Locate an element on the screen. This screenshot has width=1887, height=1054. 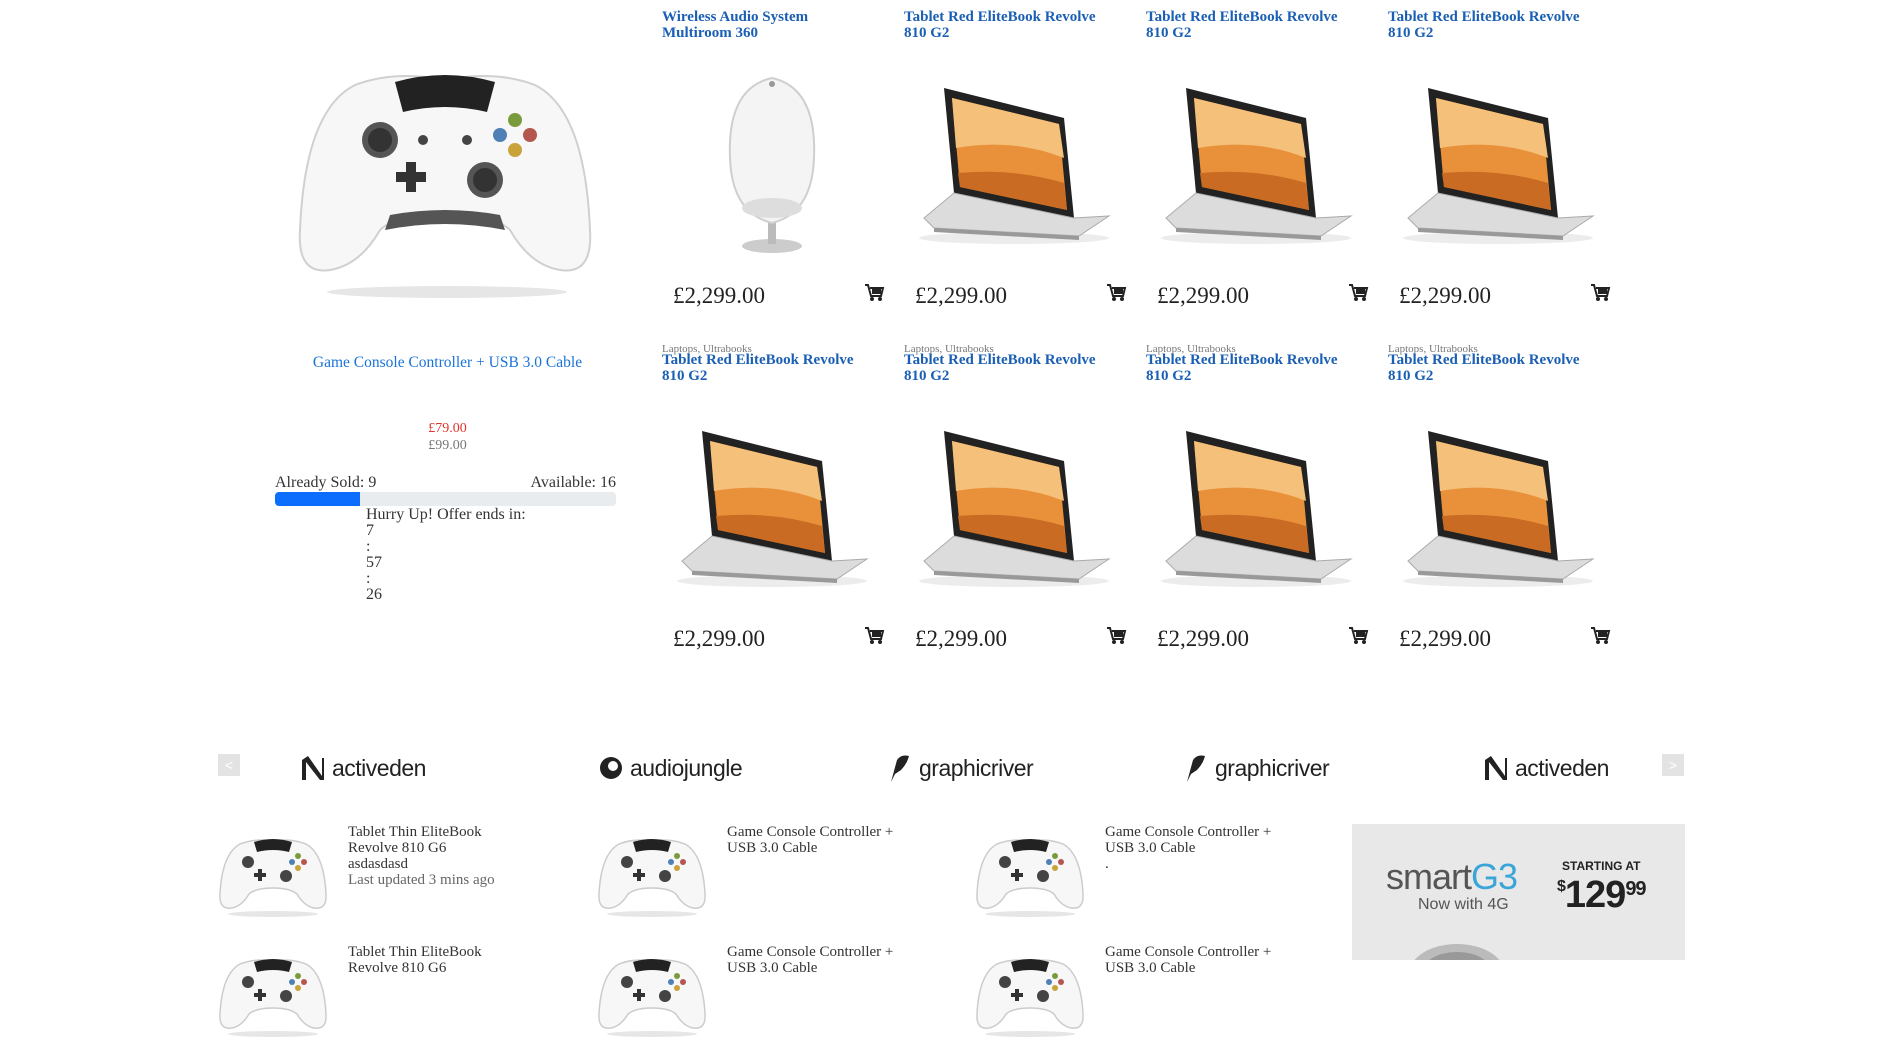
list-item-text: Game Console Controller + USB 3.0 Cable. is located at coordinates (1190, 848).